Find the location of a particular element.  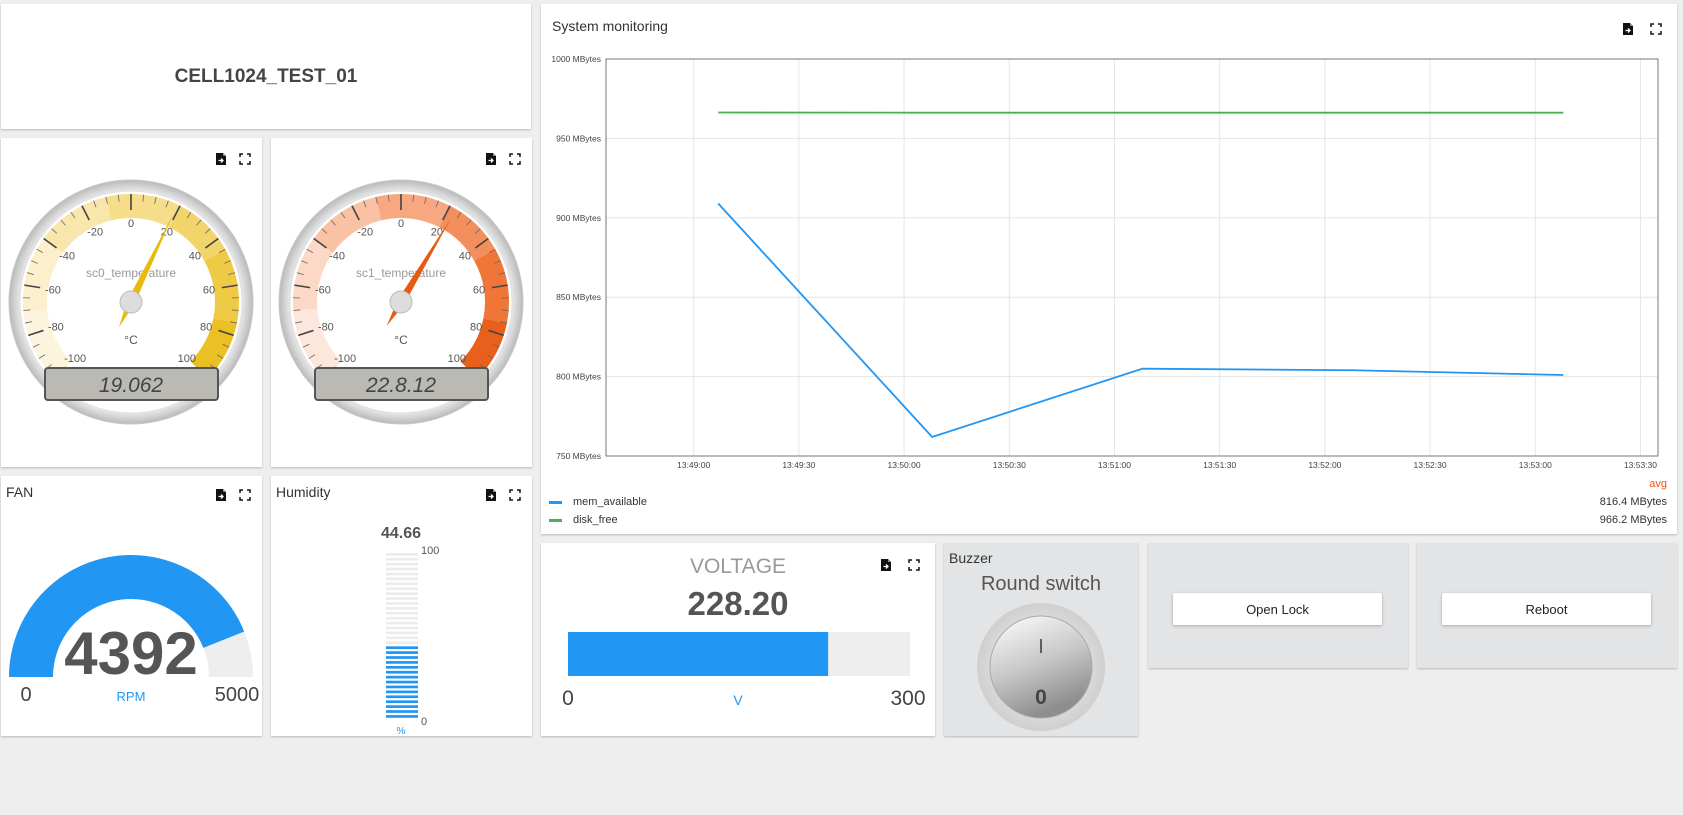

fan-value: 4392 is located at coordinates (130, 653).